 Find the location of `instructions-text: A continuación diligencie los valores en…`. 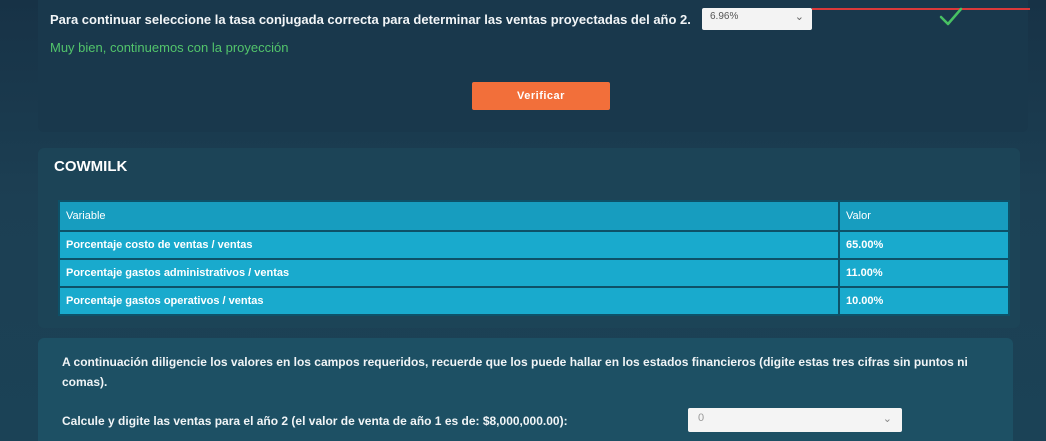

instructions-text: A continuación diligencie los valores en… is located at coordinates (515, 372).